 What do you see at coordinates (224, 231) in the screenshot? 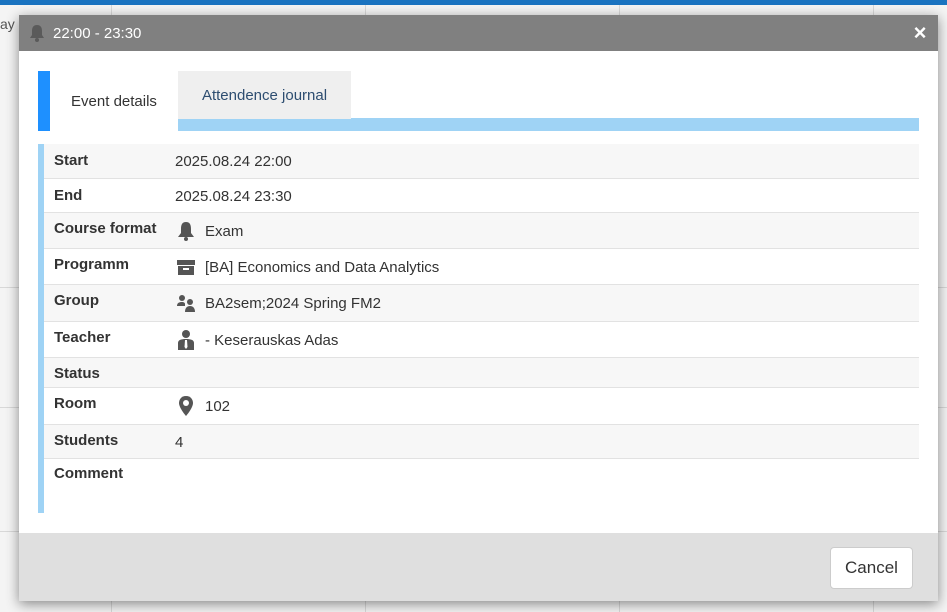
I see `course-format-text: Exam` at bounding box center [224, 231].